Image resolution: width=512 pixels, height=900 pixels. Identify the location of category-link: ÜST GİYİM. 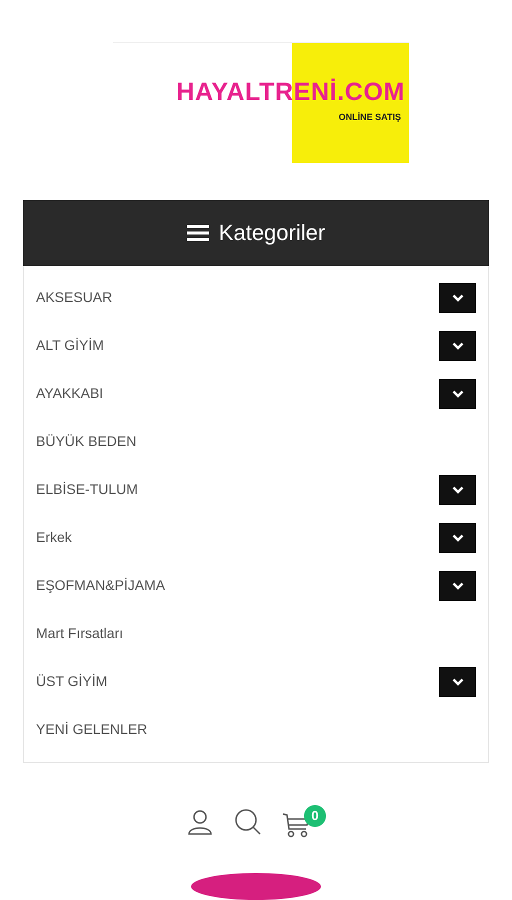
(72, 681).